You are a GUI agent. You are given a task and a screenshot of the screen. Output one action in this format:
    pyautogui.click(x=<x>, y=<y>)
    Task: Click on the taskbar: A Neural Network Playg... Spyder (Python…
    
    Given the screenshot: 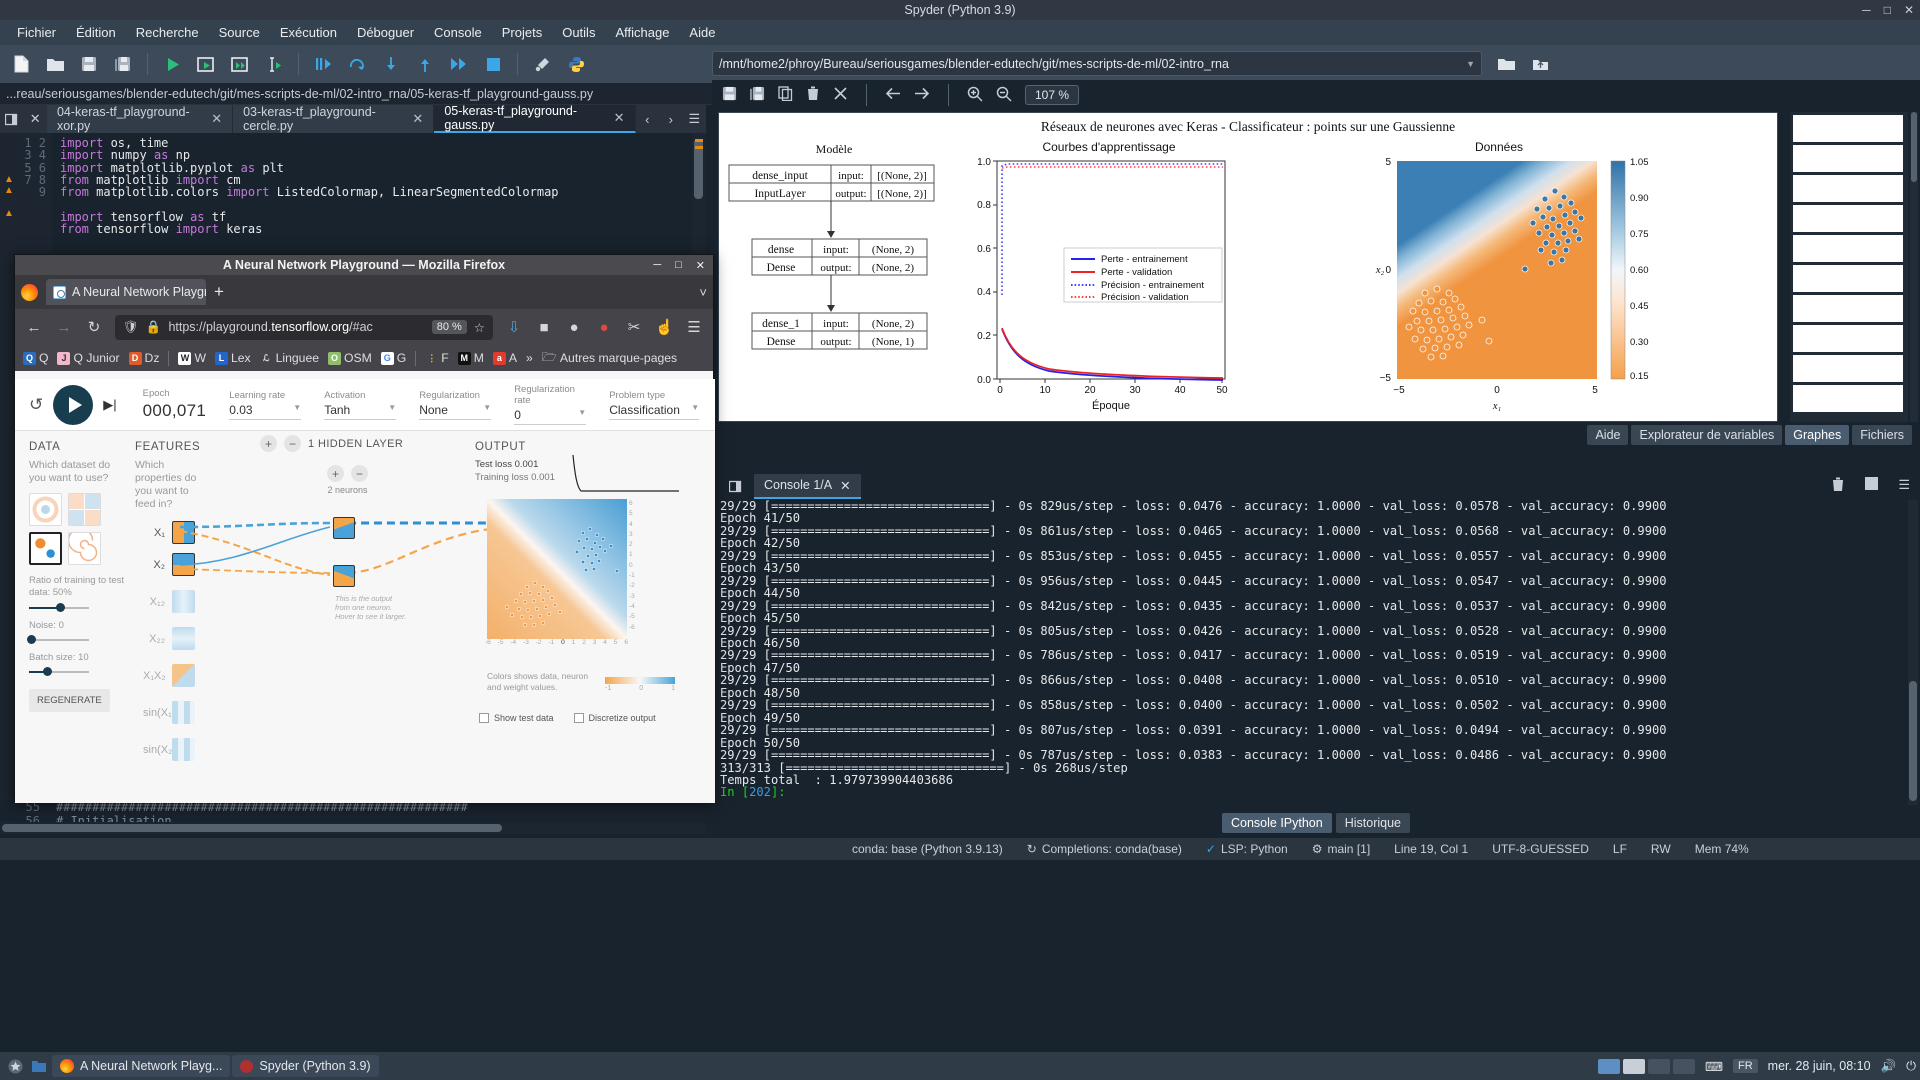 What is the action you would take?
    pyautogui.click(x=960, y=1066)
    